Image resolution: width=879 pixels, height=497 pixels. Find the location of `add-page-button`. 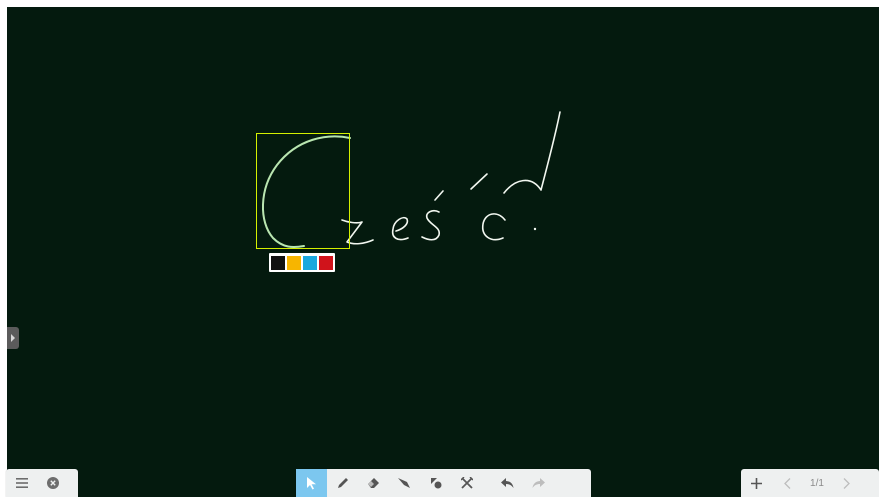

add-page-button is located at coordinates (756, 483).